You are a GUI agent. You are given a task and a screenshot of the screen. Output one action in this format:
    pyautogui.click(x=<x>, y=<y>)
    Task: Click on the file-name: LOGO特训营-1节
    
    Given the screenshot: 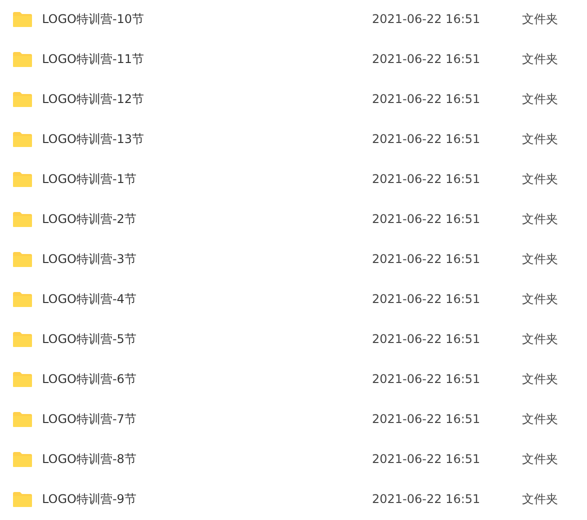 What is the action you would take?
    pyautogui.click(x=203, y=179)
    